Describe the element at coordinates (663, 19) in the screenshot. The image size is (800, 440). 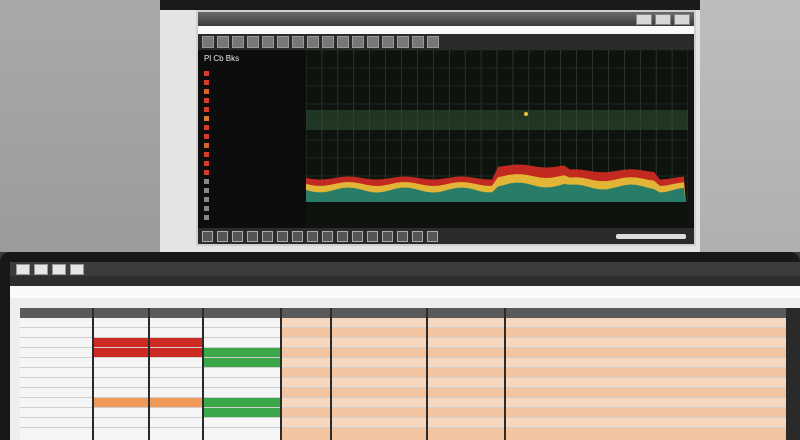
I see `maximize-button` at that location.